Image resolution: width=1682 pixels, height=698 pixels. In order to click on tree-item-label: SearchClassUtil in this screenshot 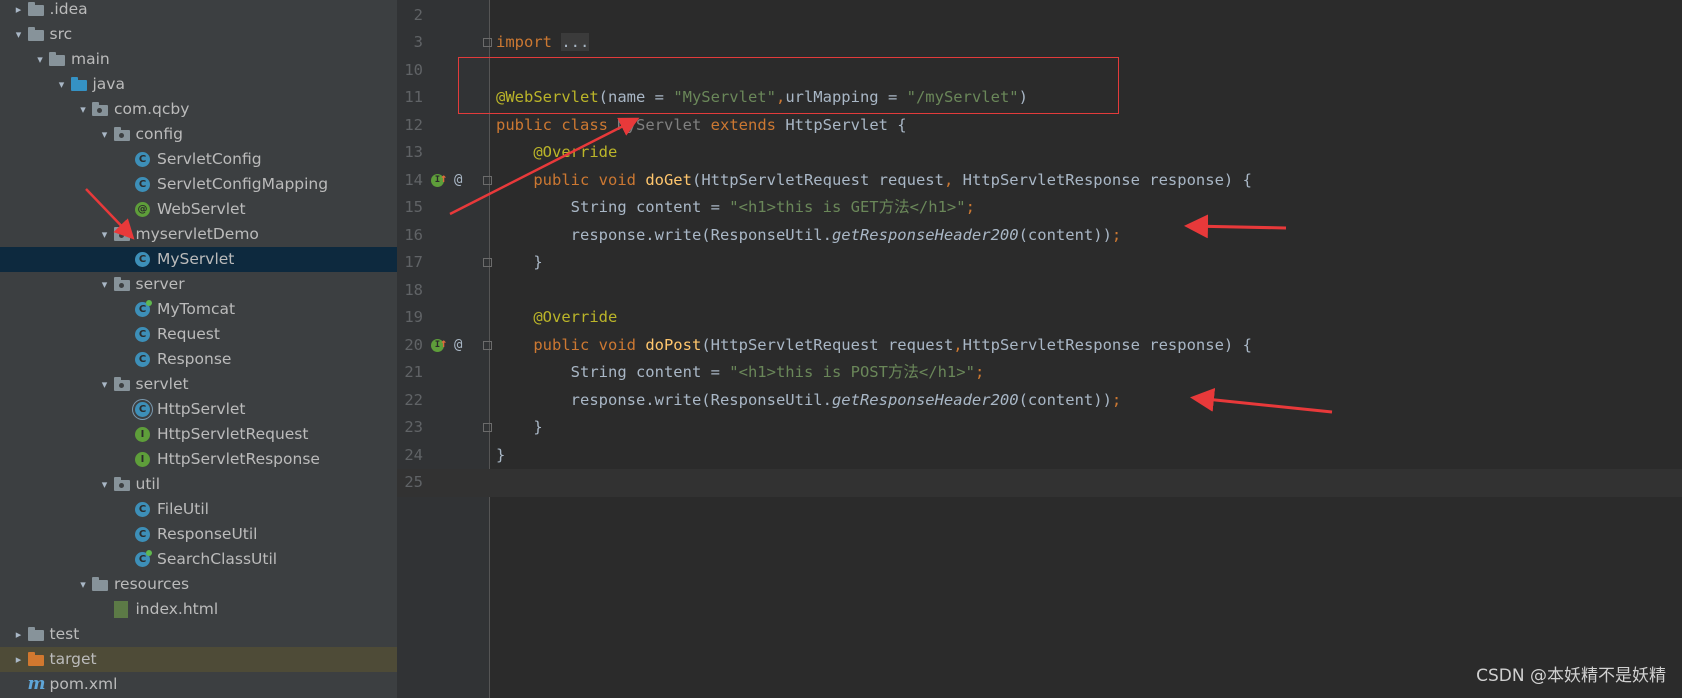, I will do `click(217, 559)`.